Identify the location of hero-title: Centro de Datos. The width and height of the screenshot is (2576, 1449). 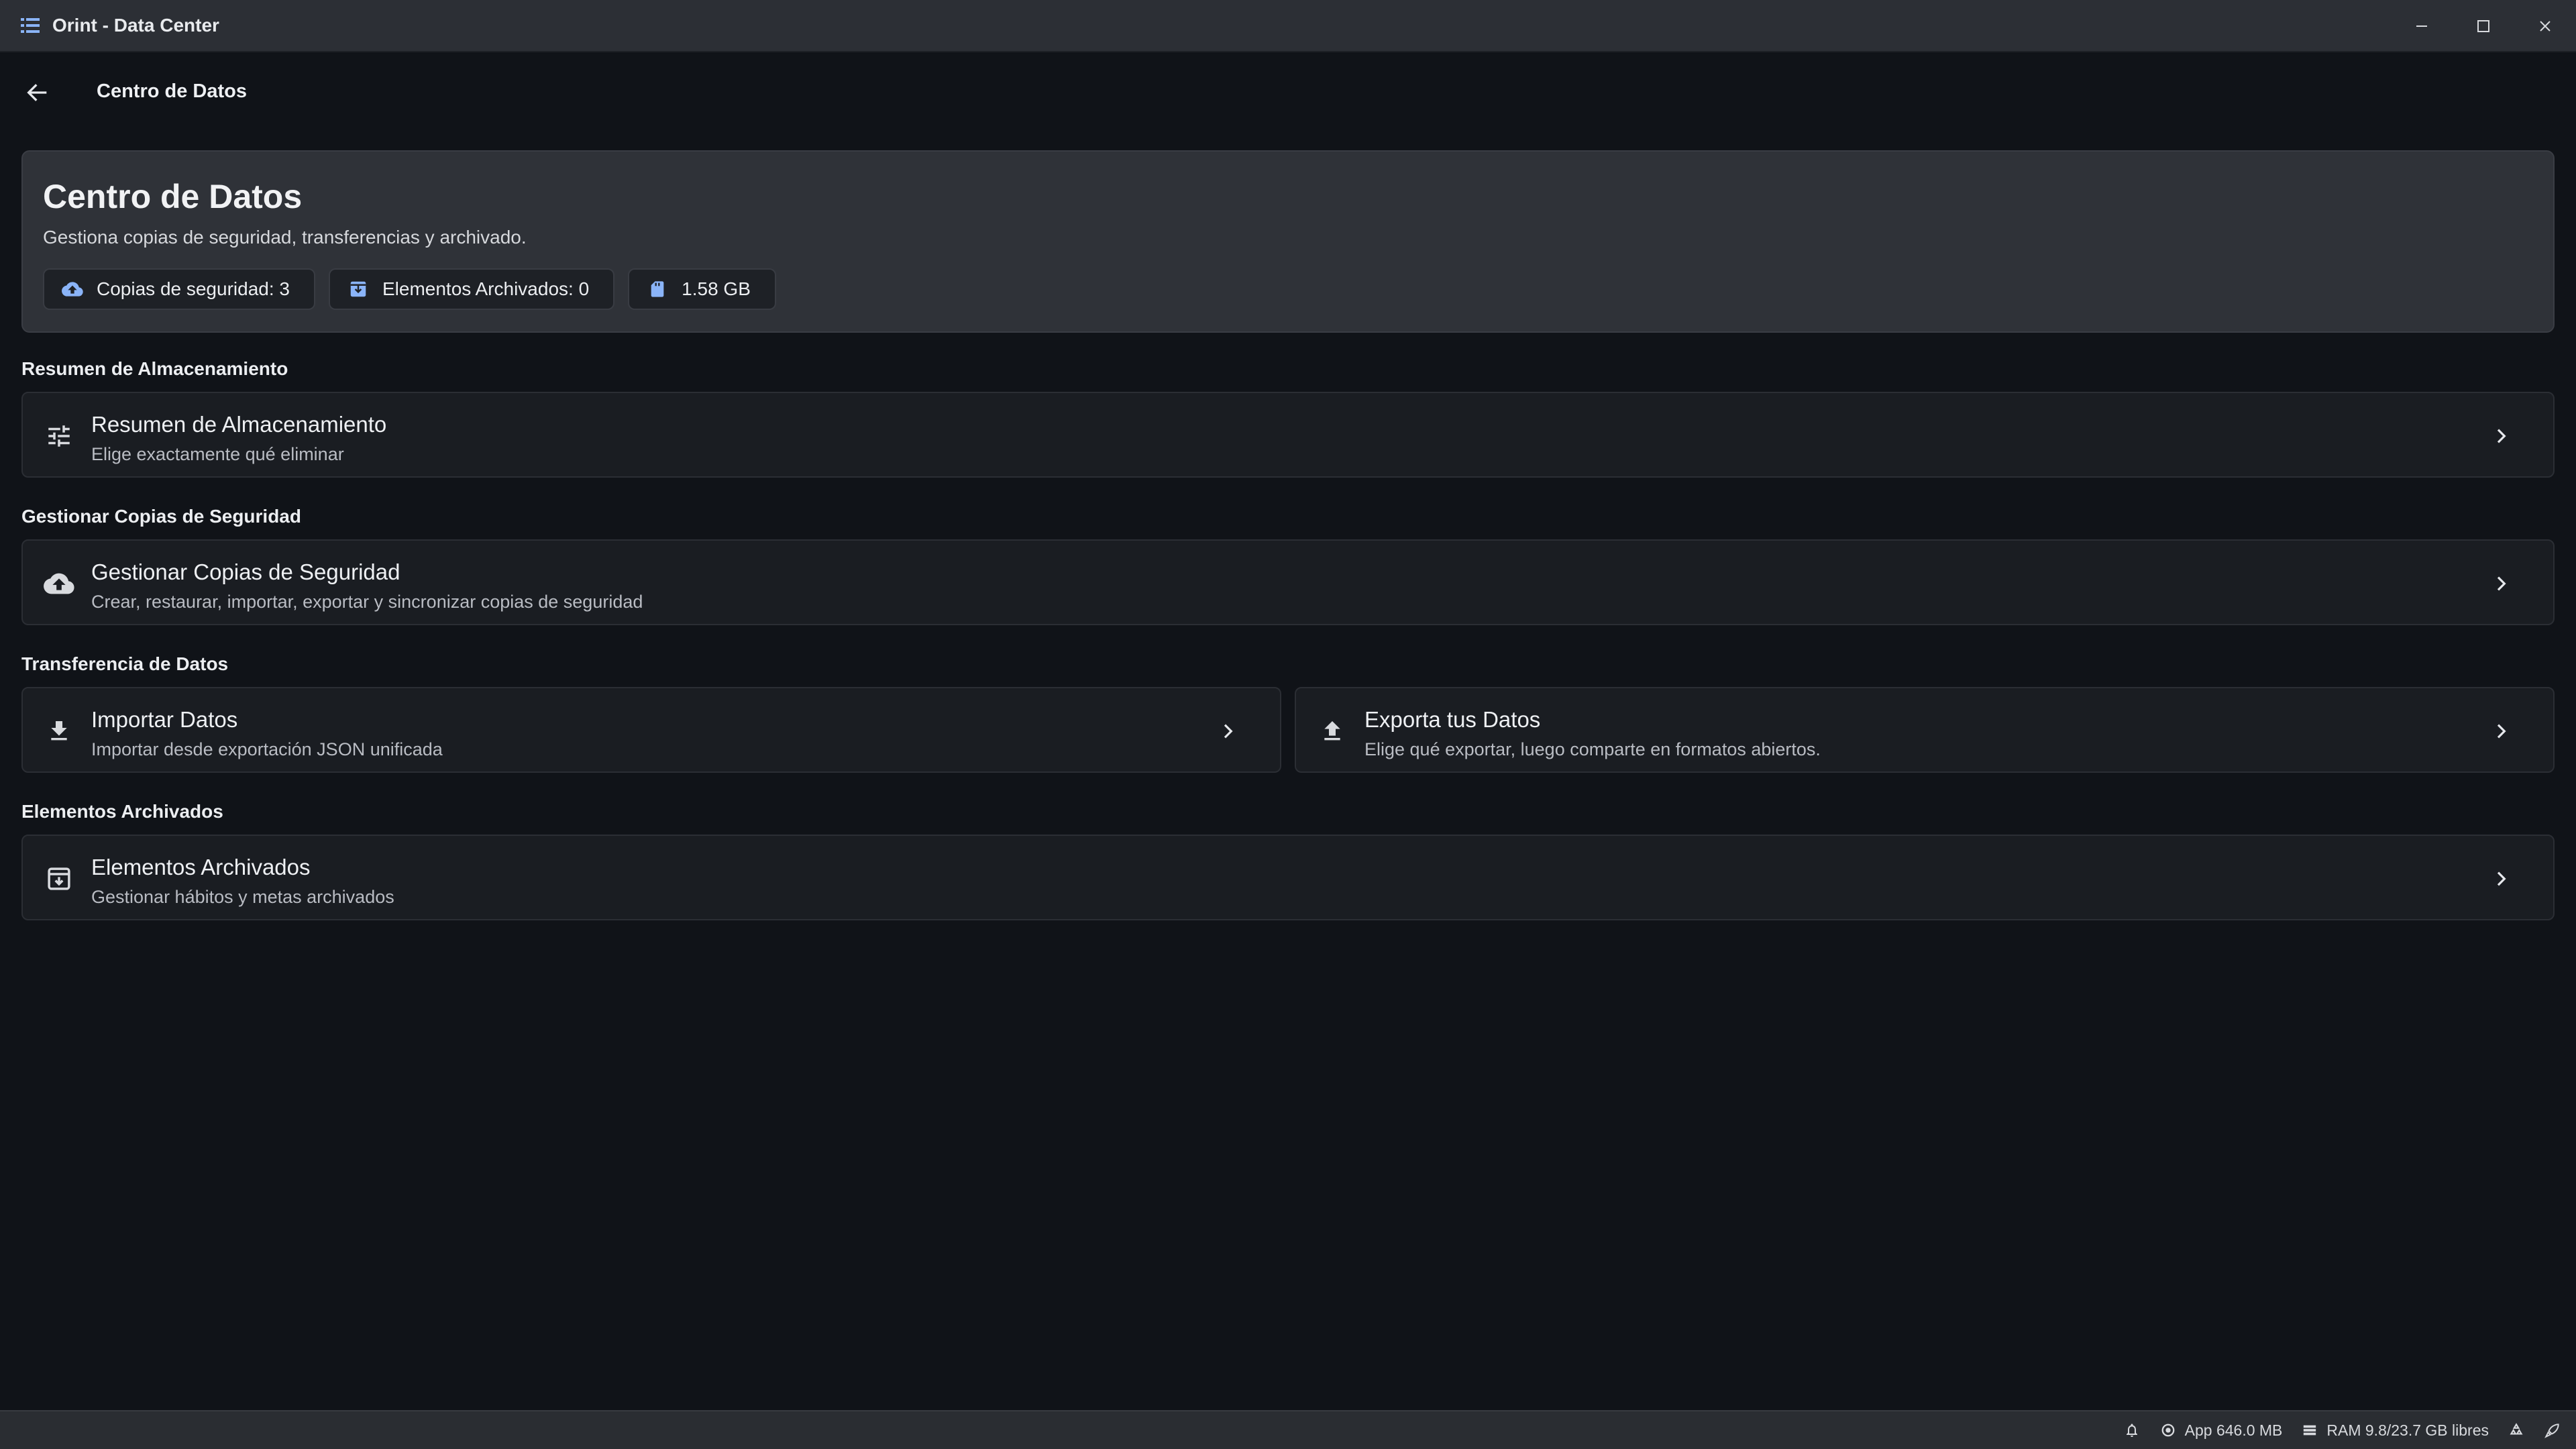
(173, 196).